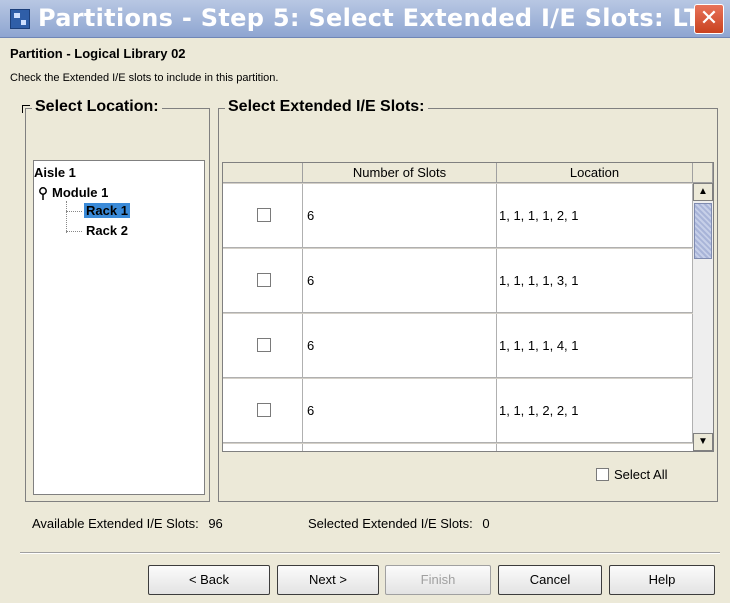 The width and height of the screenshot is (730, 603). What do you see at coordinates (550, 580) in the screenshot?
I see `cancel-button: Cancel` at bounding box center [550, 580].